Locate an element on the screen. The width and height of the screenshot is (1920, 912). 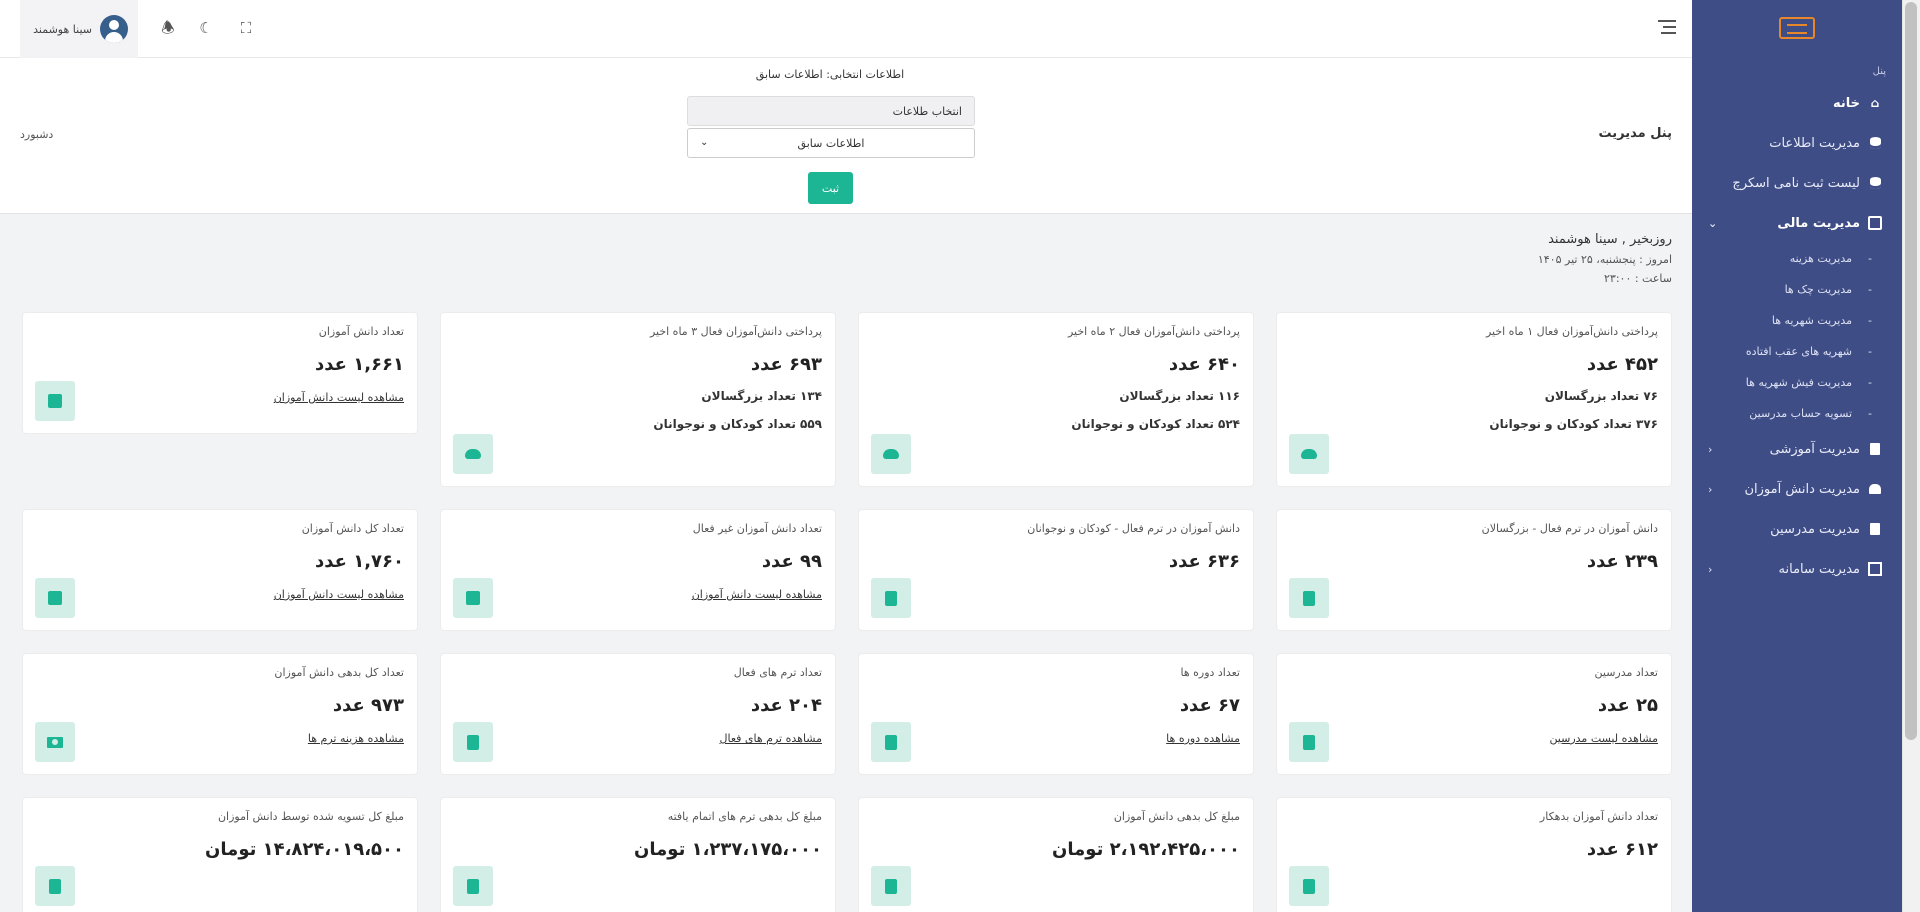
greeting-text: روزبخیر , سینا هوشمند is located at coordinates (1610, 239).